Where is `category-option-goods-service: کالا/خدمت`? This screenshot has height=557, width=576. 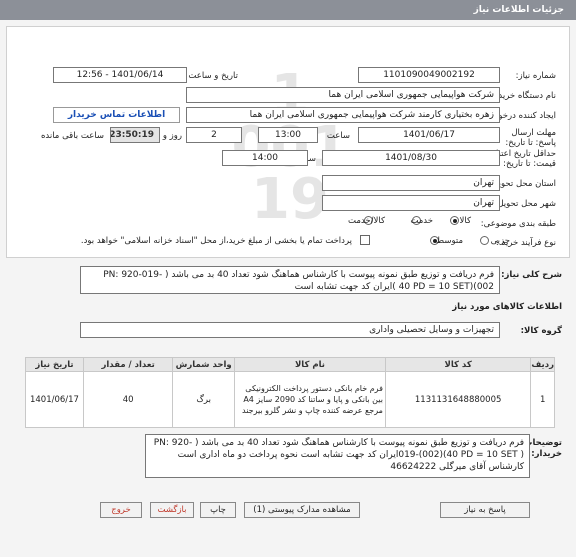 category-option-goods-service: کالا/خدمت is located at coordinates (366, 221).